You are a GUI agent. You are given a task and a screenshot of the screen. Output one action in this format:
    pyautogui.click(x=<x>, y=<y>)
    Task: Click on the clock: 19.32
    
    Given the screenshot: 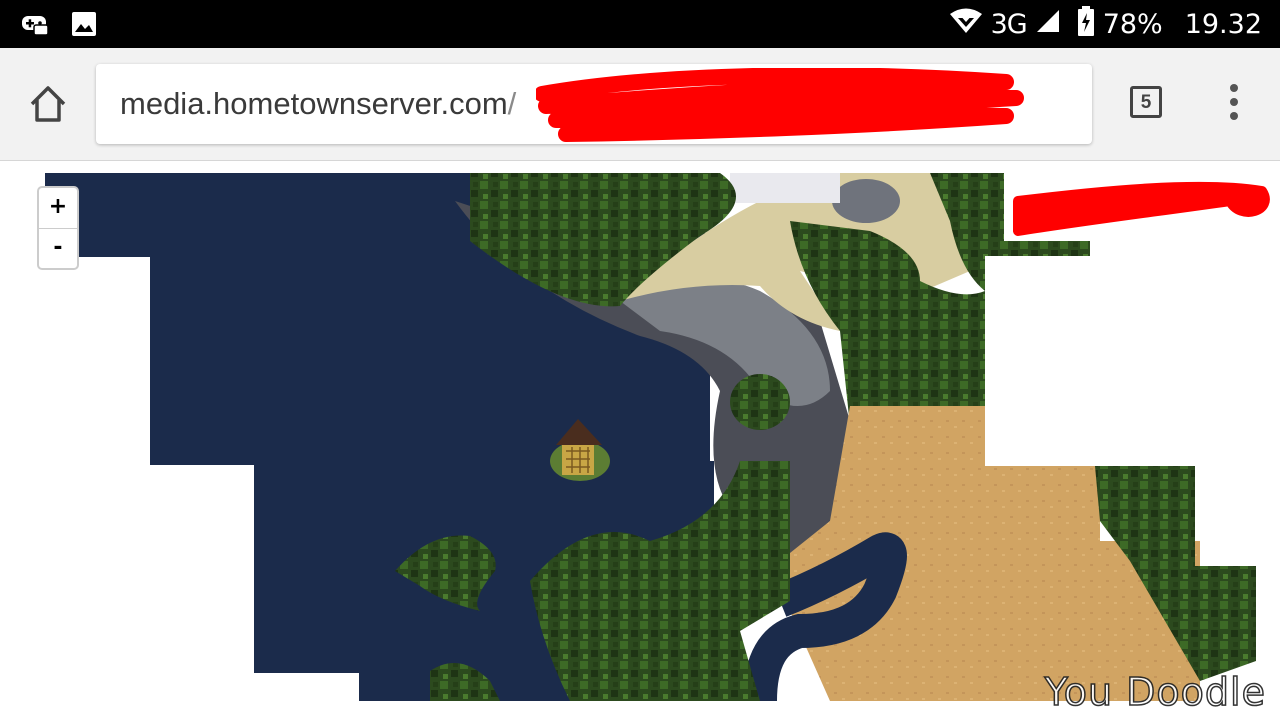 What is the action you would take?
    pyautogui.click(x=1223, y=24)
    